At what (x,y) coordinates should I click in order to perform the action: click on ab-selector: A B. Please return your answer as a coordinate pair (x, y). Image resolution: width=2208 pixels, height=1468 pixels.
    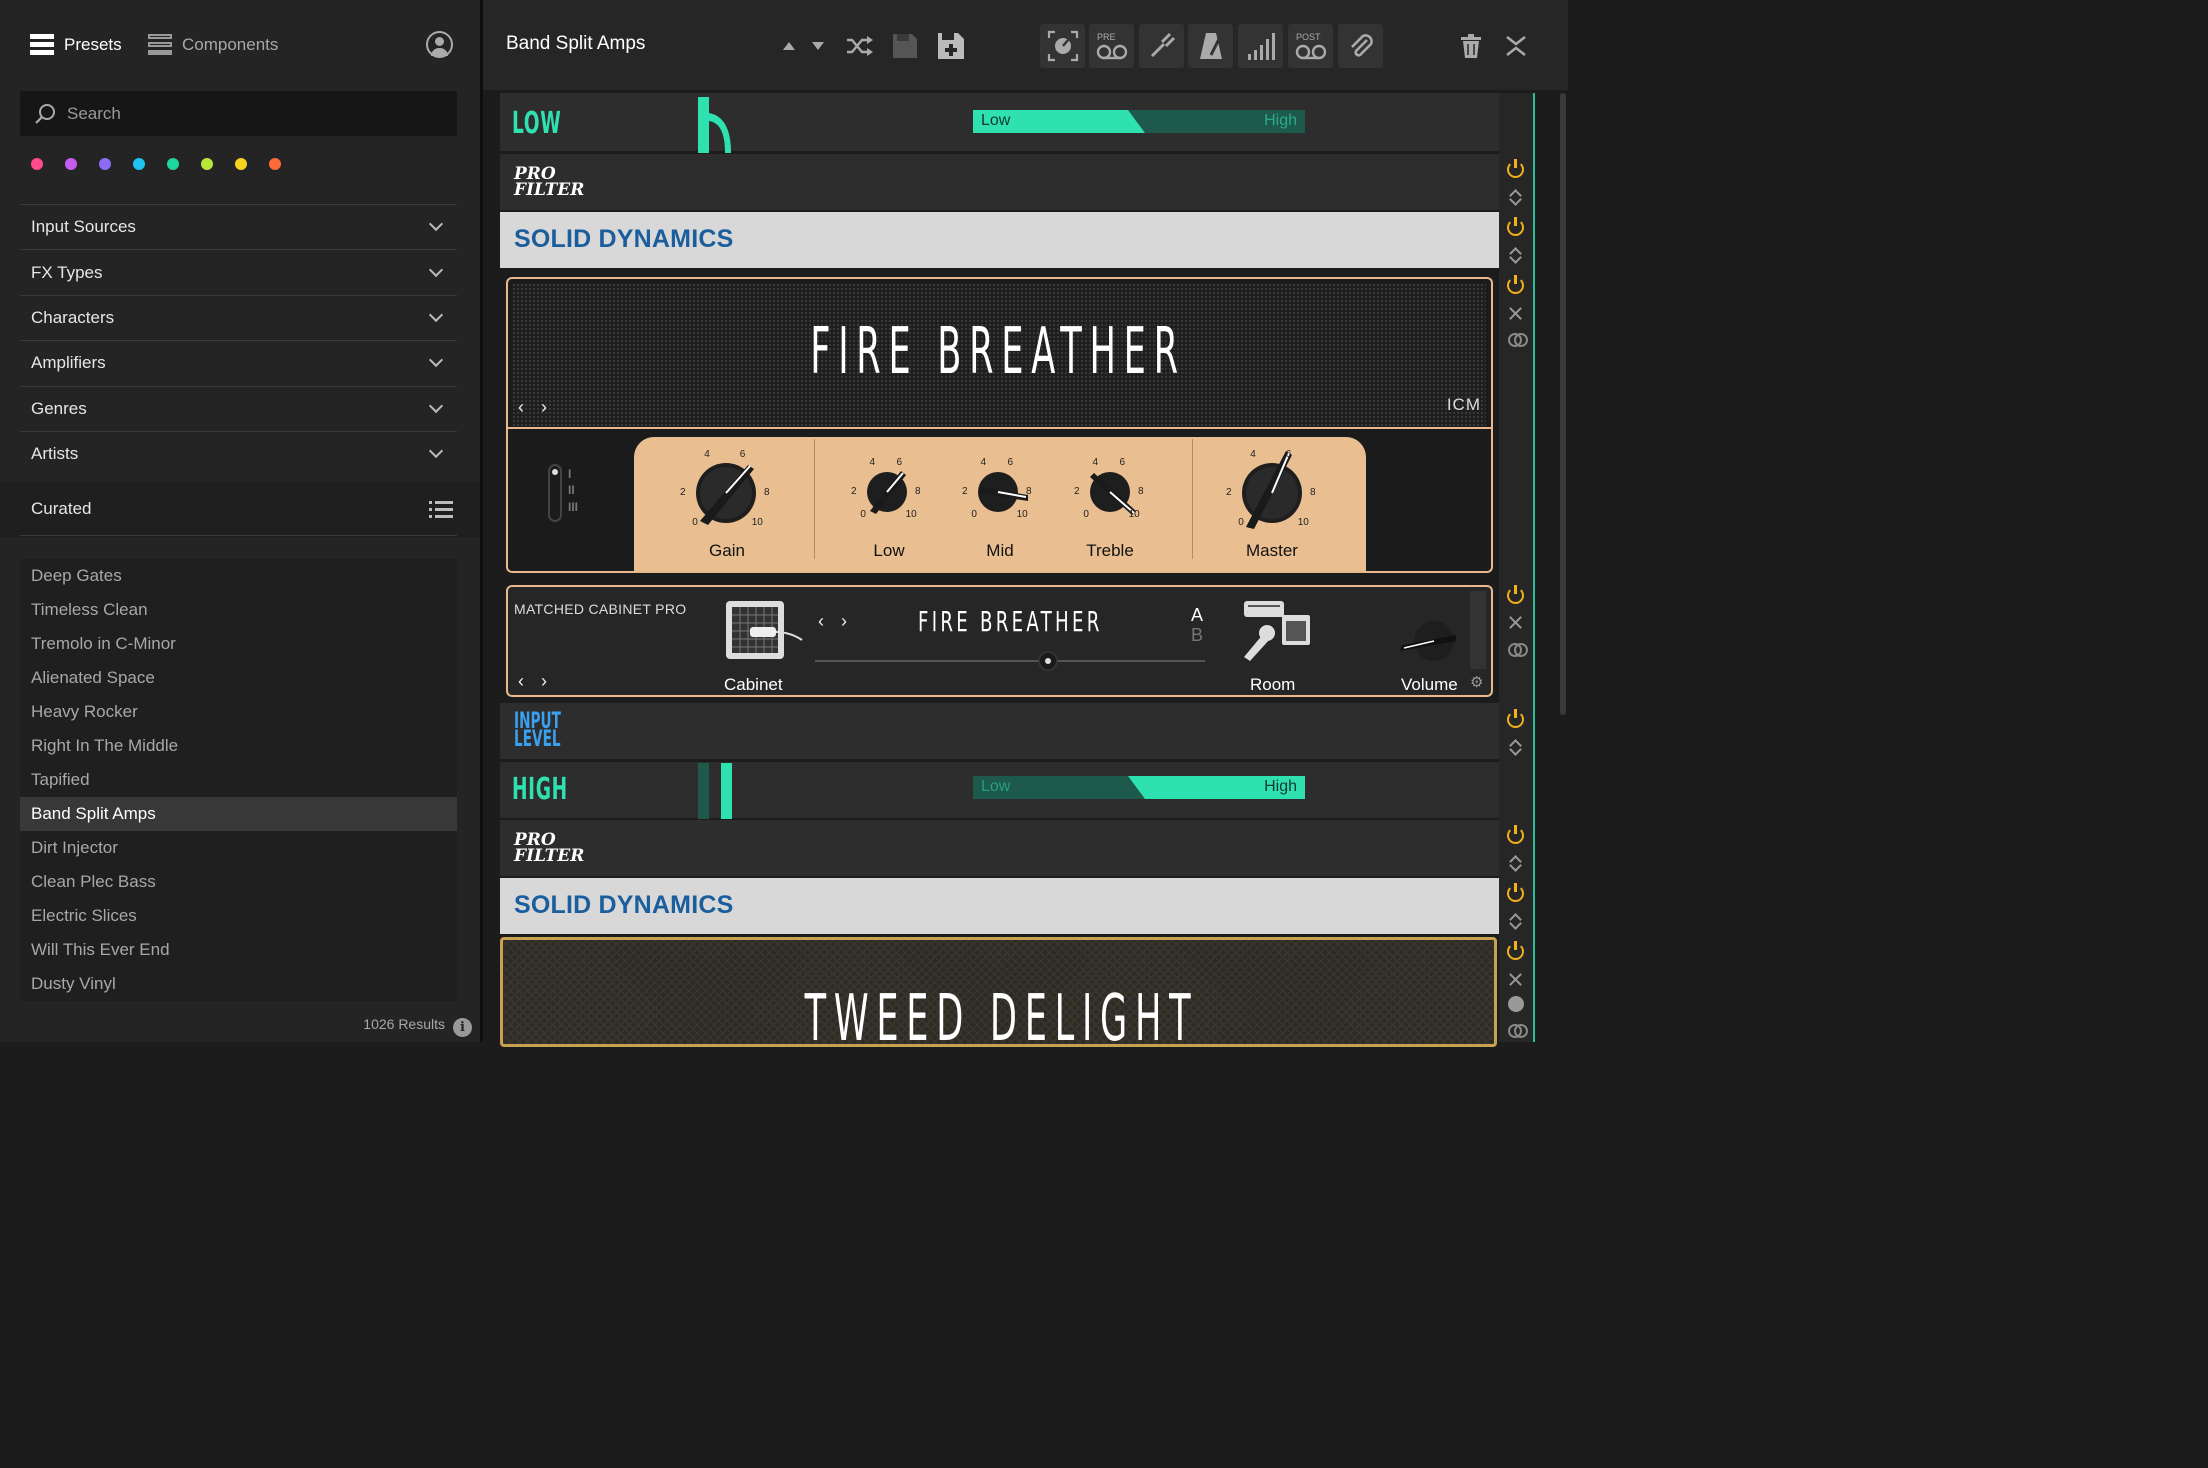
    Looking at the image, I should click on (1197, 625).